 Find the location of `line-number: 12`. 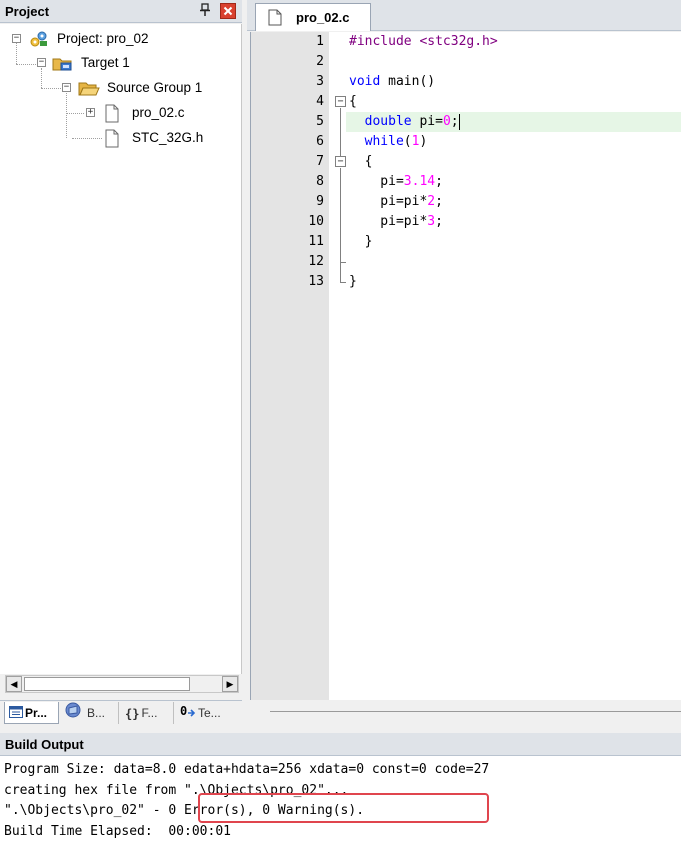

line-number: 12 is located at coordinates (316, 261).